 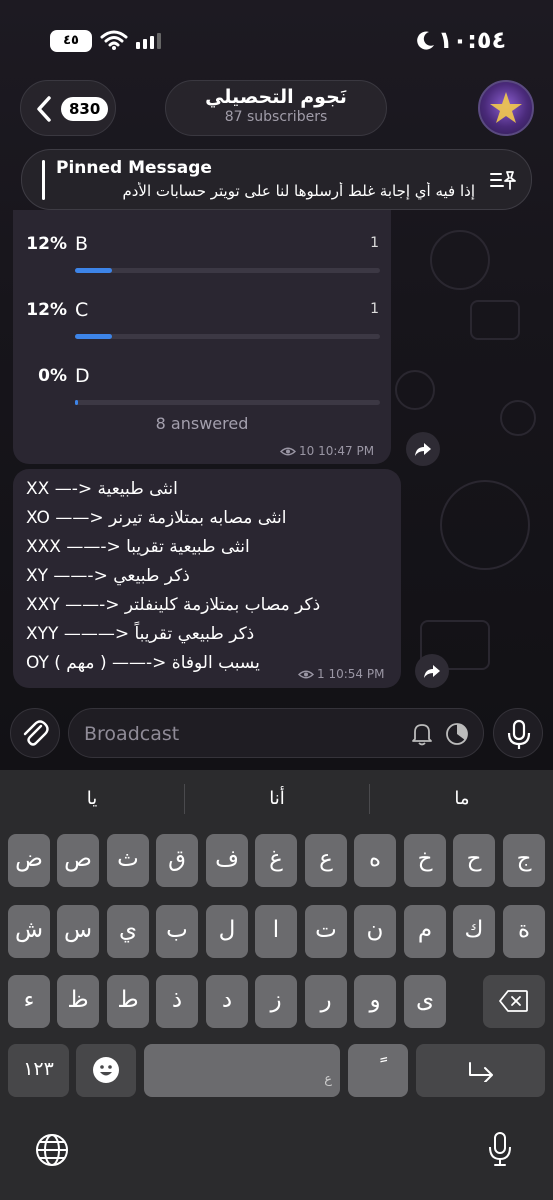 What do you see at coordinates (227, 402) in the screenshot?
I see `poll-option-bar` at bounding box center [227, 402].